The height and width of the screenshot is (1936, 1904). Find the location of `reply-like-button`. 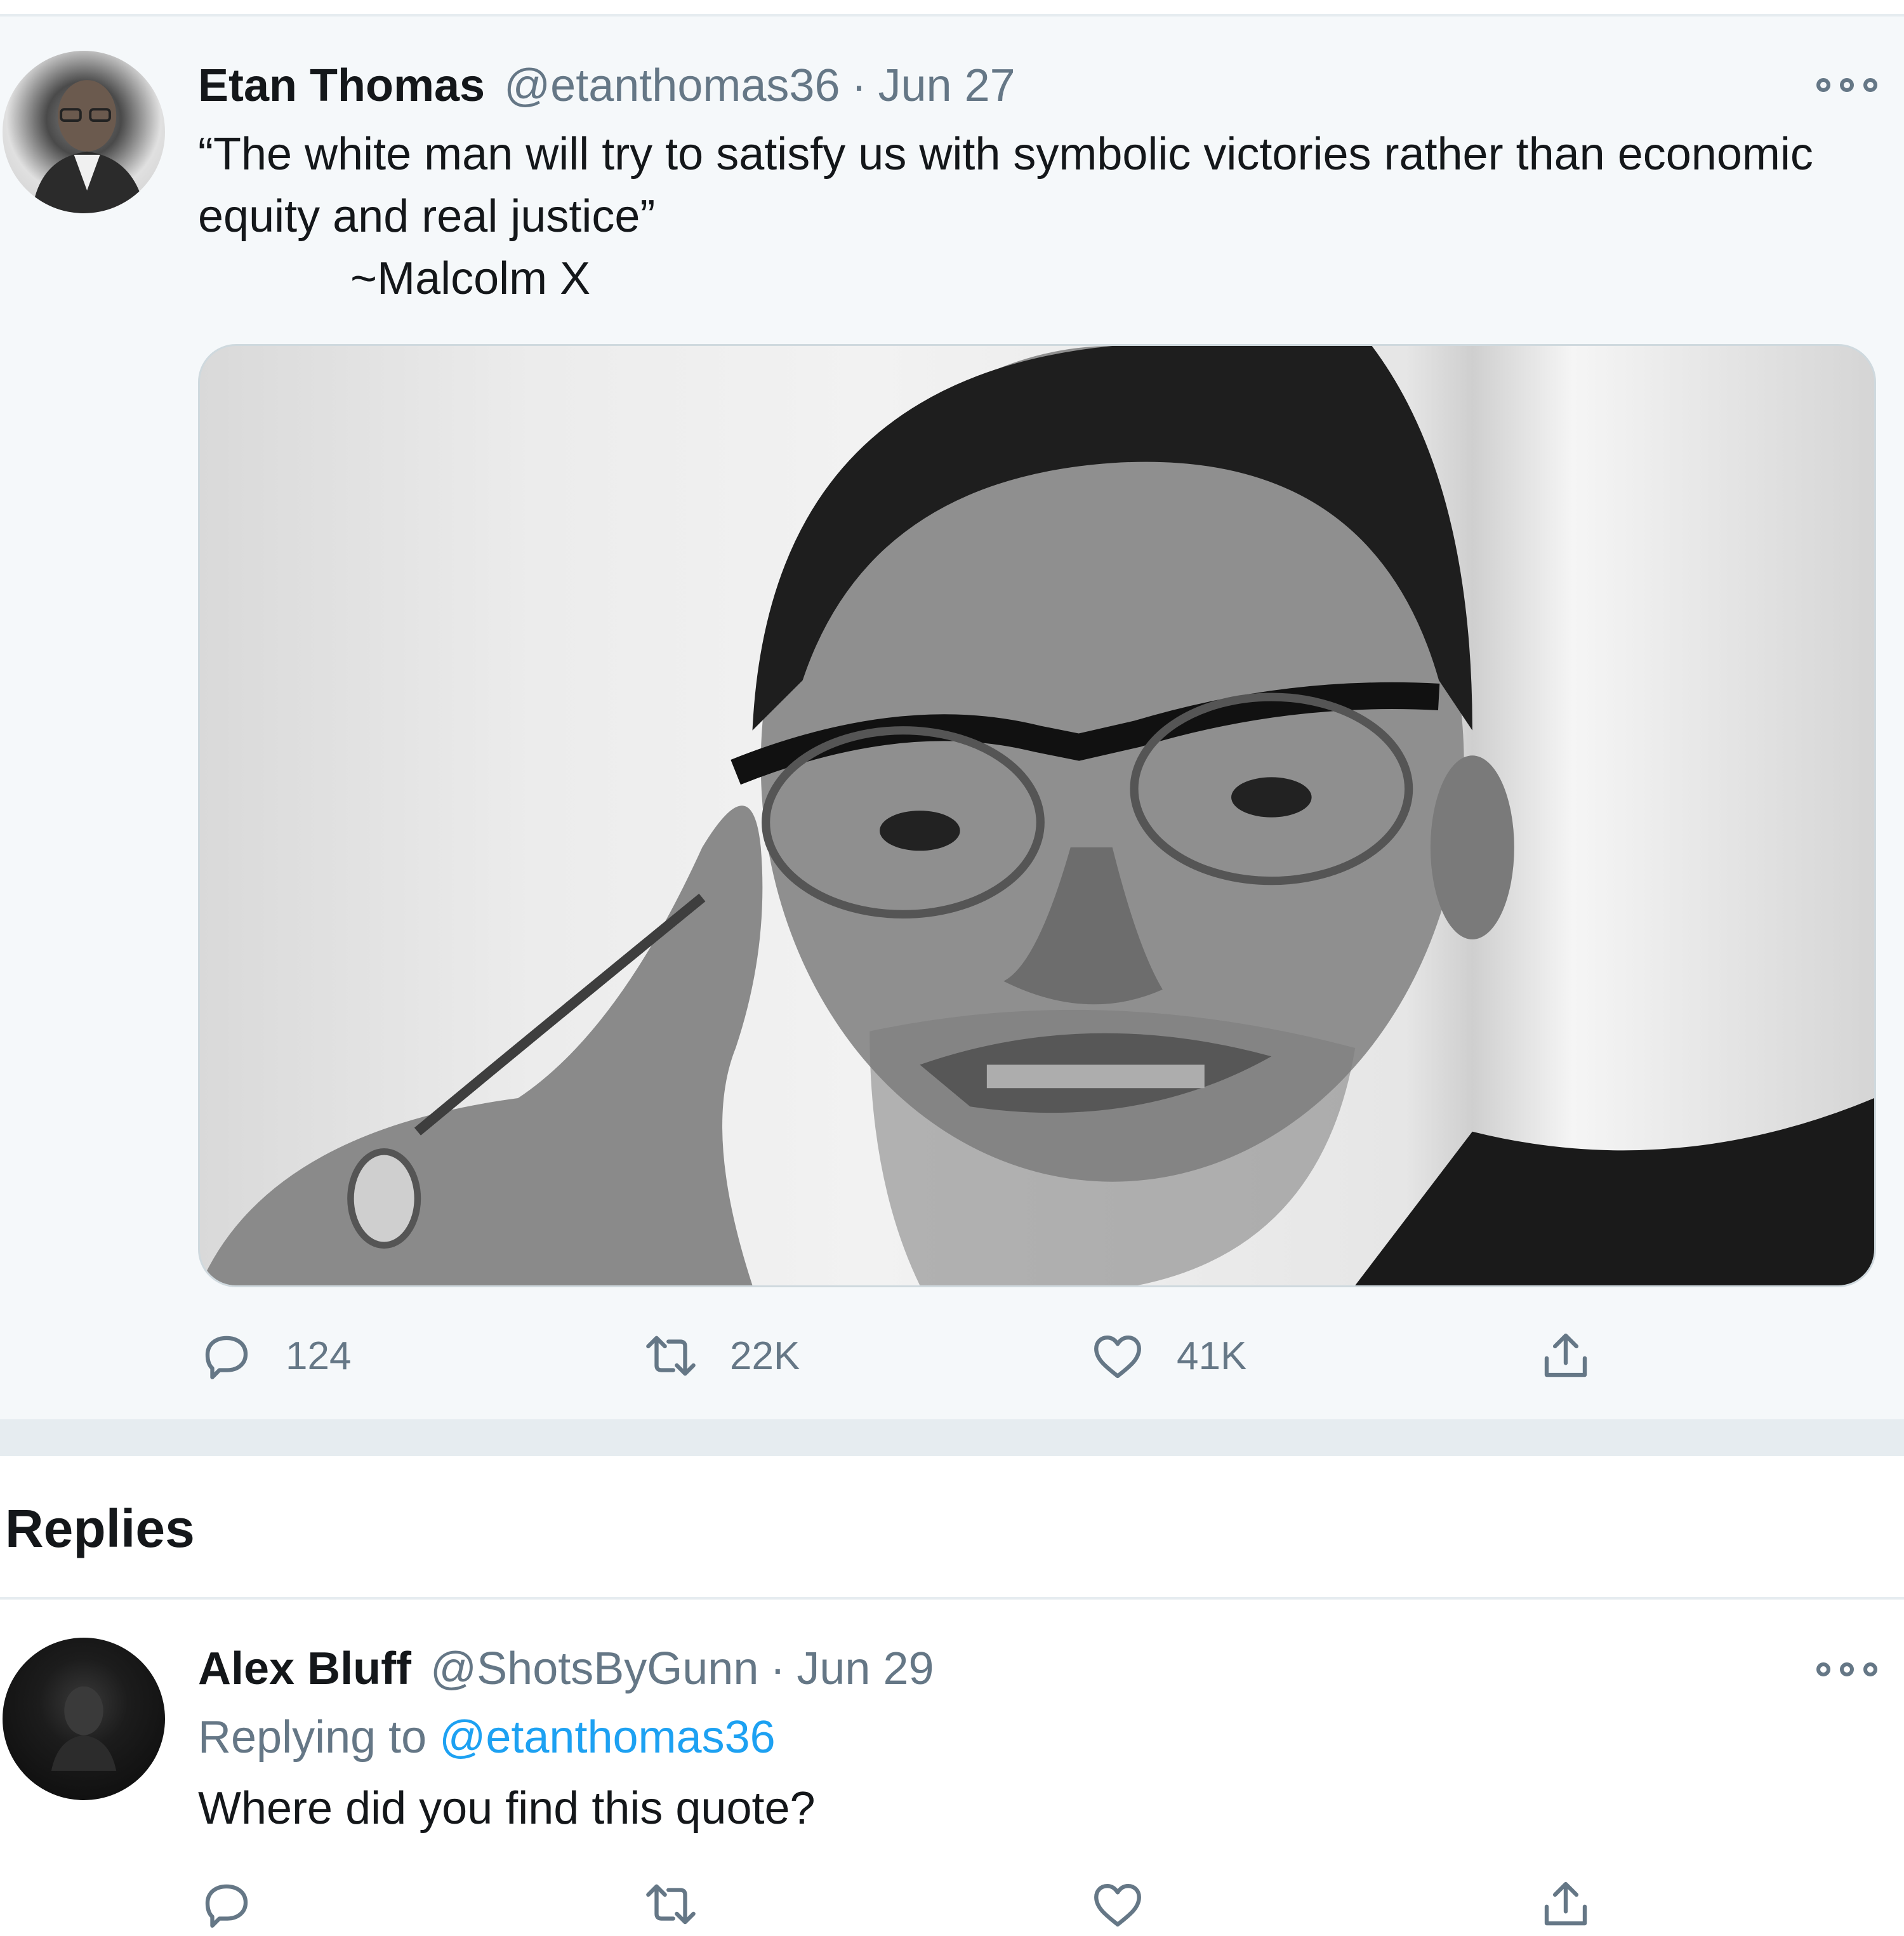

reply-like-button is located at coordinates (1117, 1904).